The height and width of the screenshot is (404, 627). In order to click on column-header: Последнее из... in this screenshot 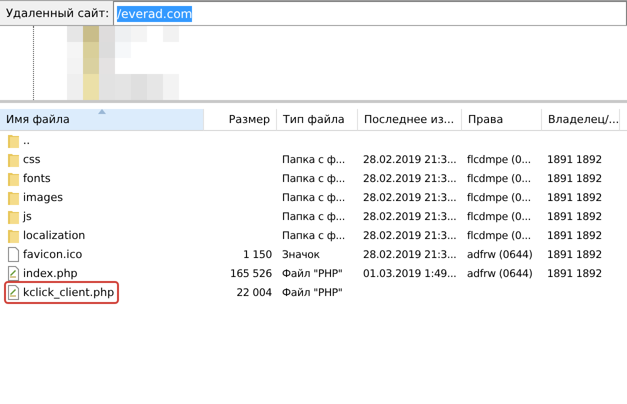, I will do `click(410, 120)`.